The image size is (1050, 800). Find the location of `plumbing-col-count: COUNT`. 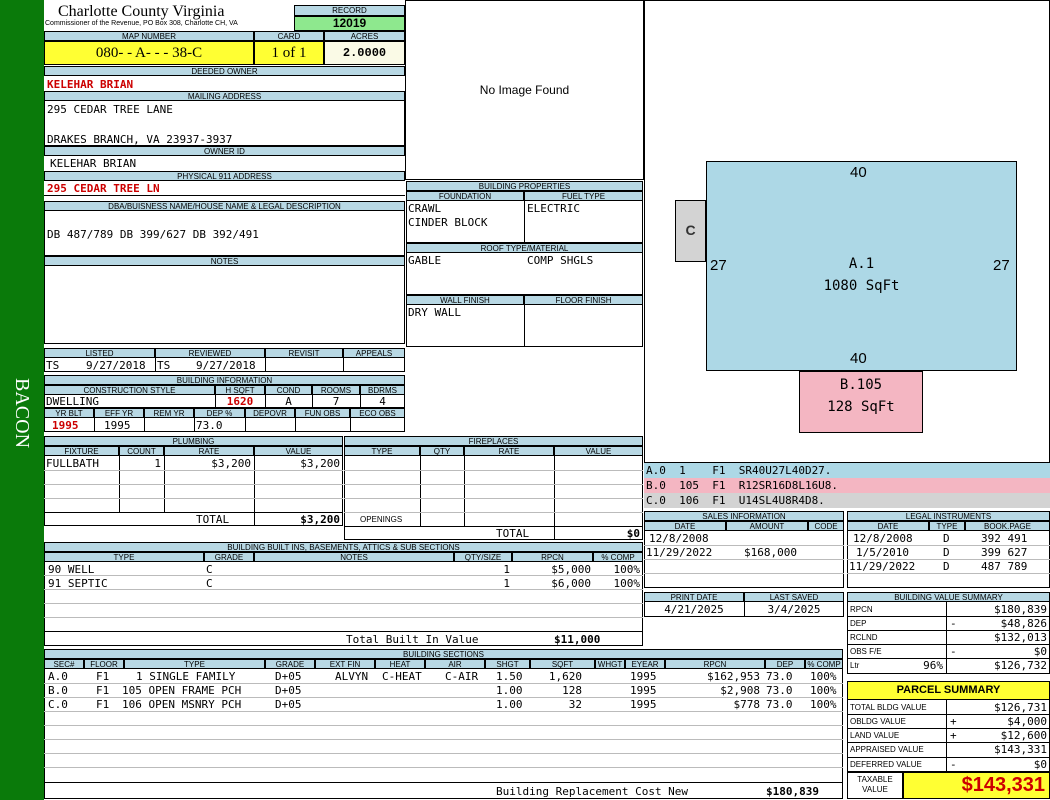

plumbing-col-count: COUNT is located at coordinates (141, 451).